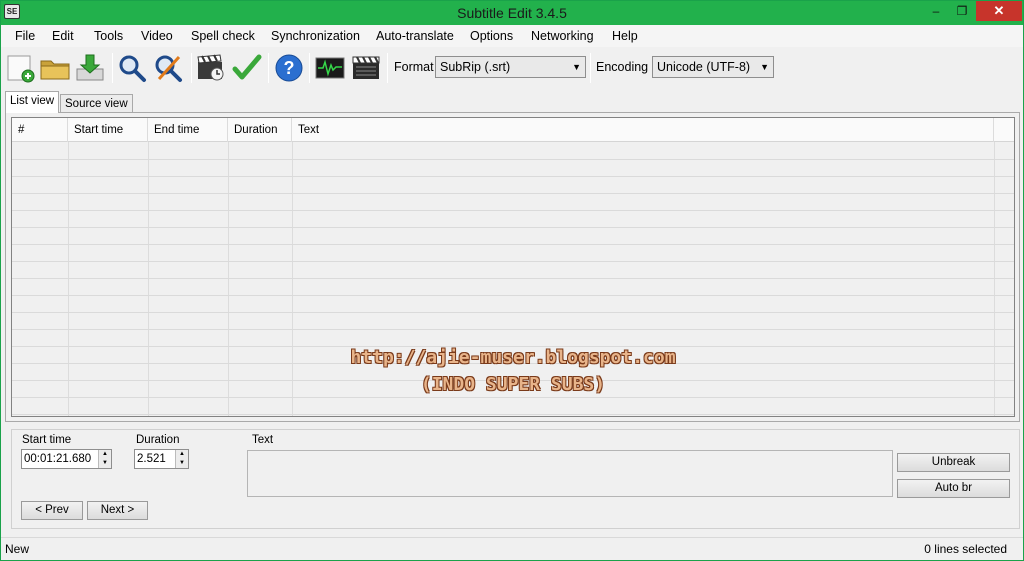 The width and height of the screenshot is (1024, 561). Describe the element at coordinates (151, 459) in the screenshot. I see `duration-value: 2.521` at that location.